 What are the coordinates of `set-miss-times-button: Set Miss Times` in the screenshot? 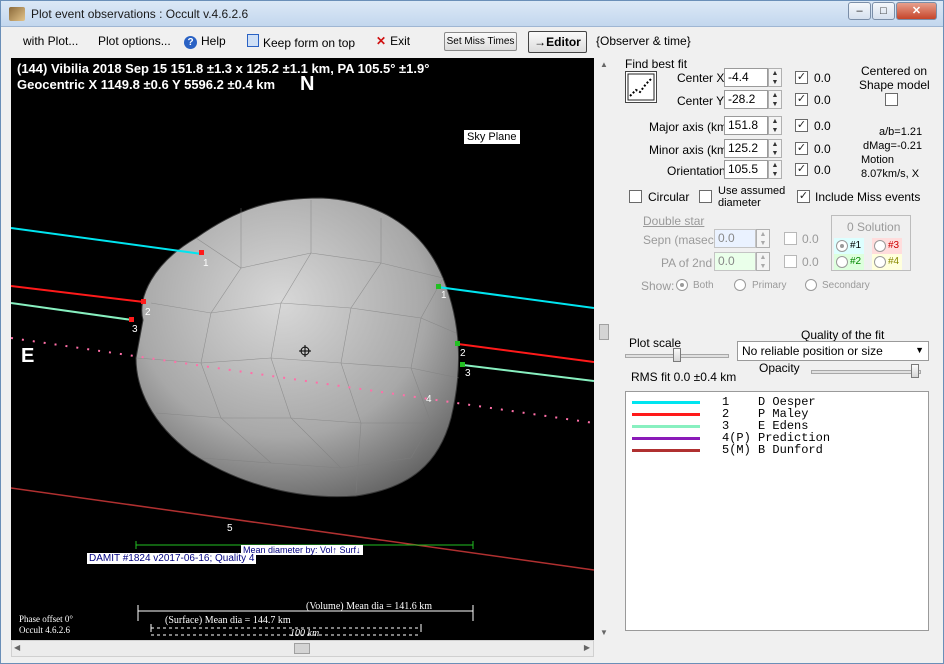 It's located at (480, 41).